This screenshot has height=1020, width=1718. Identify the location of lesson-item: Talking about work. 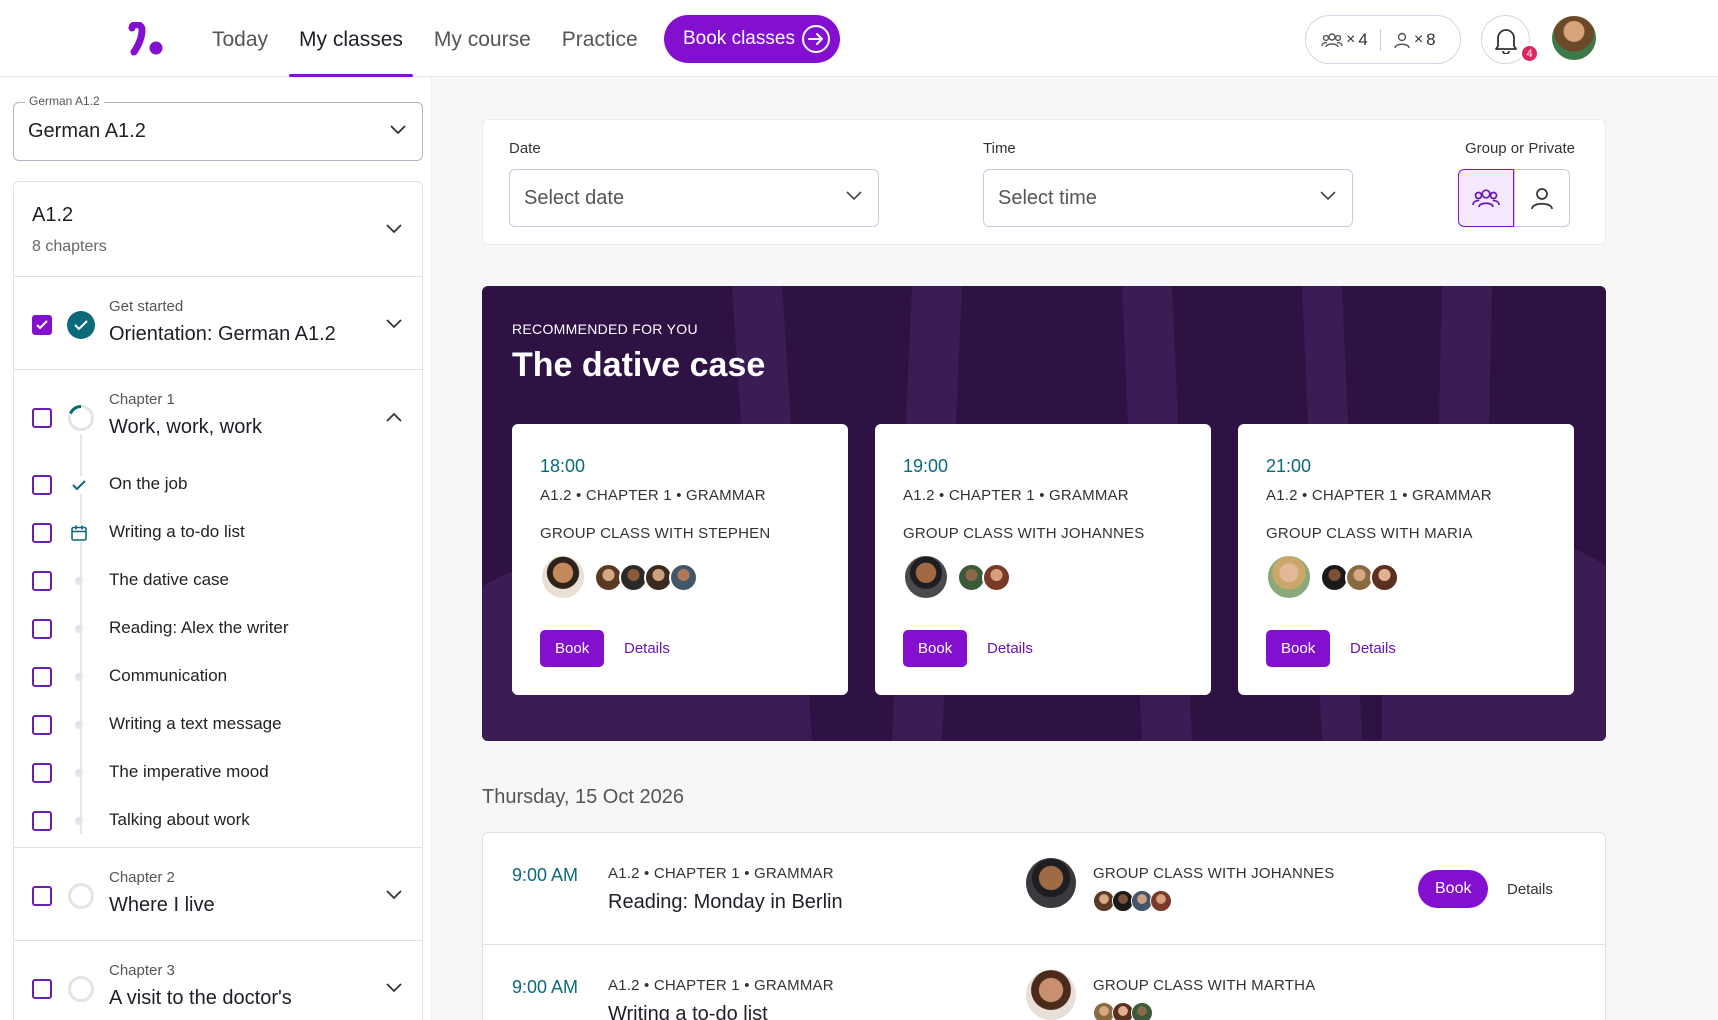
(218, 821).